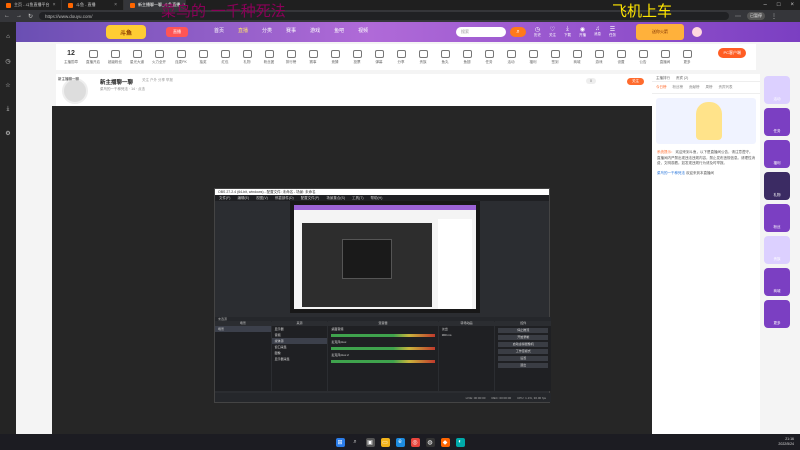 This screenshot has height=450, width=800. I want to click on category-item: 竞猜, so click(335, 57).